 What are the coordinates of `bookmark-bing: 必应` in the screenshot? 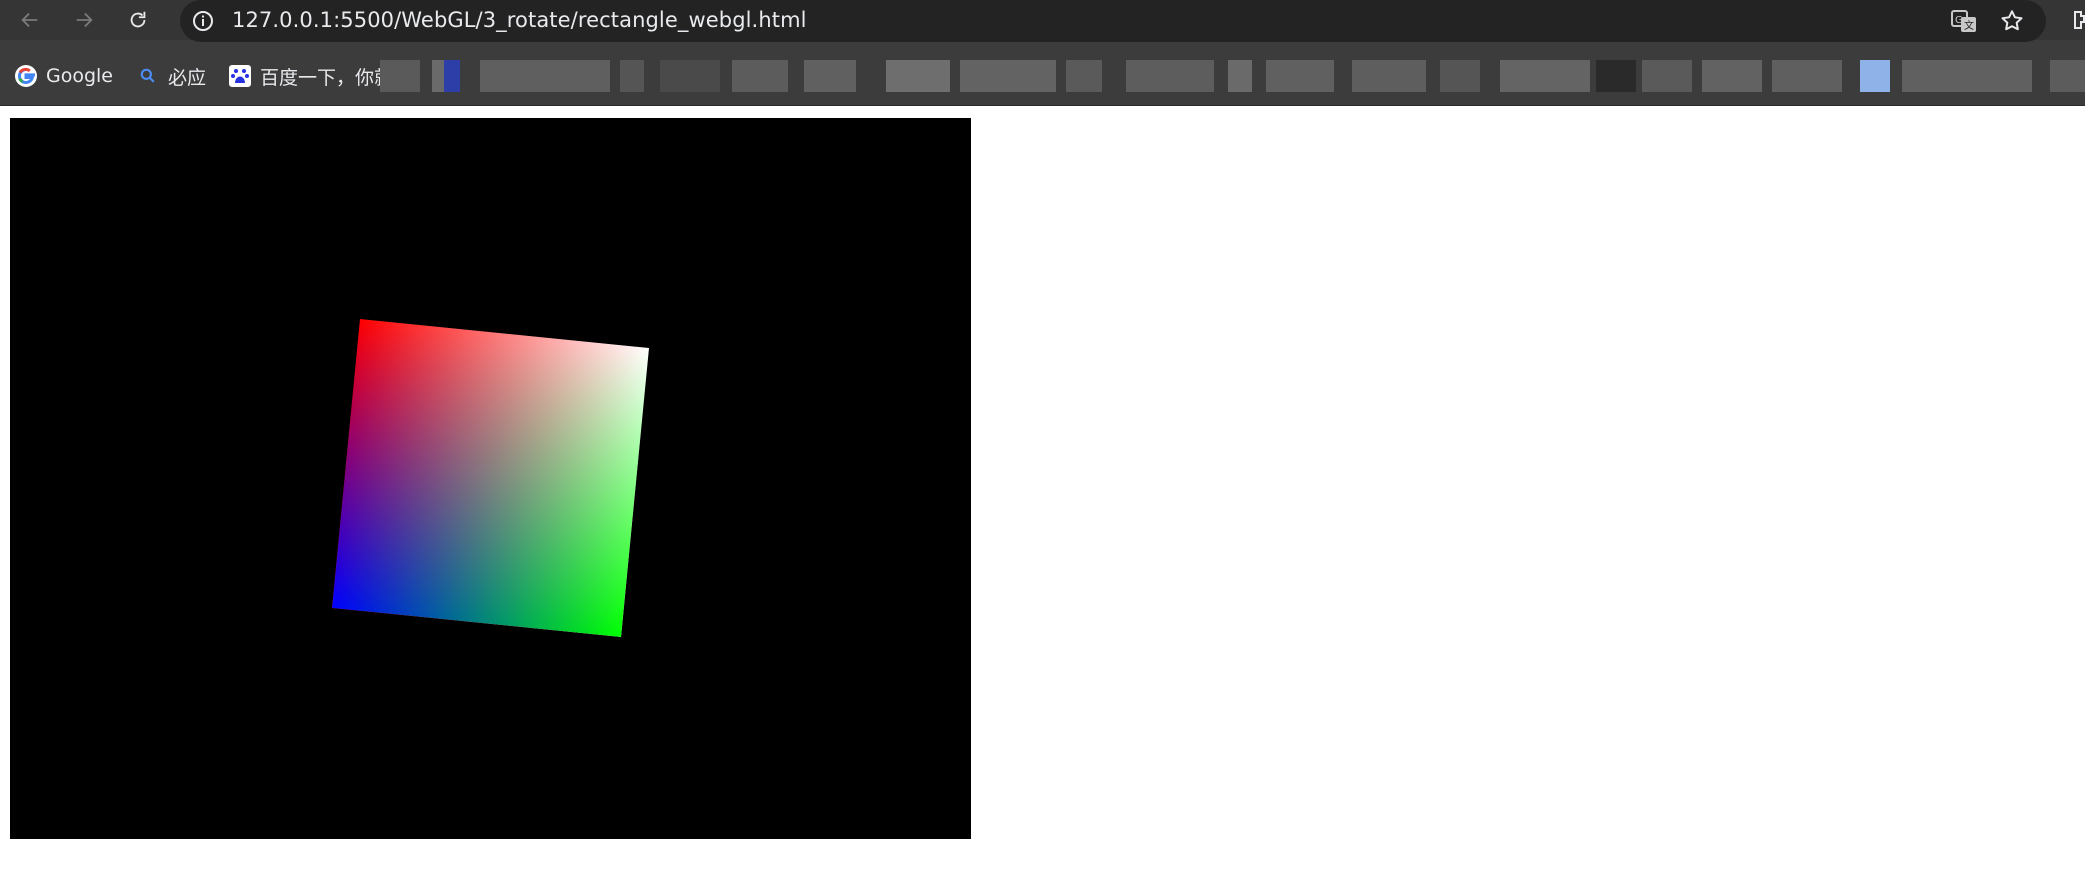 It's located at (171, 76).